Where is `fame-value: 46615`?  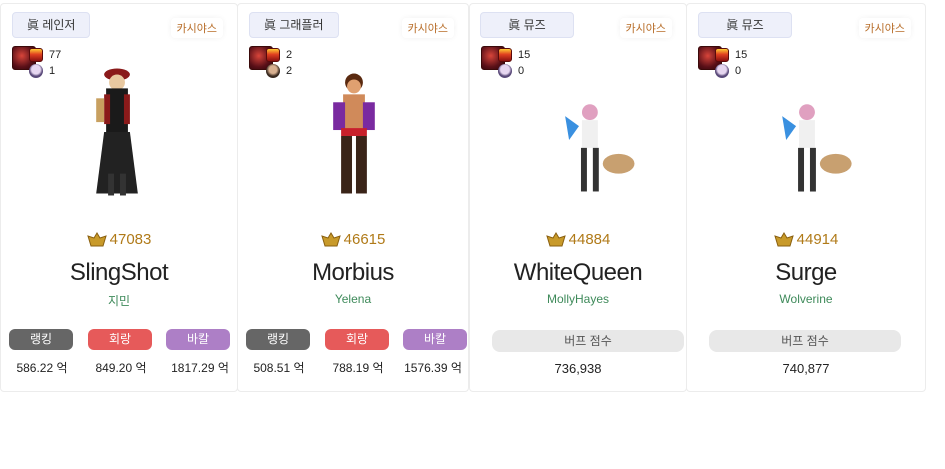 fame-value: 46615 is located at coordinates (364, 239).